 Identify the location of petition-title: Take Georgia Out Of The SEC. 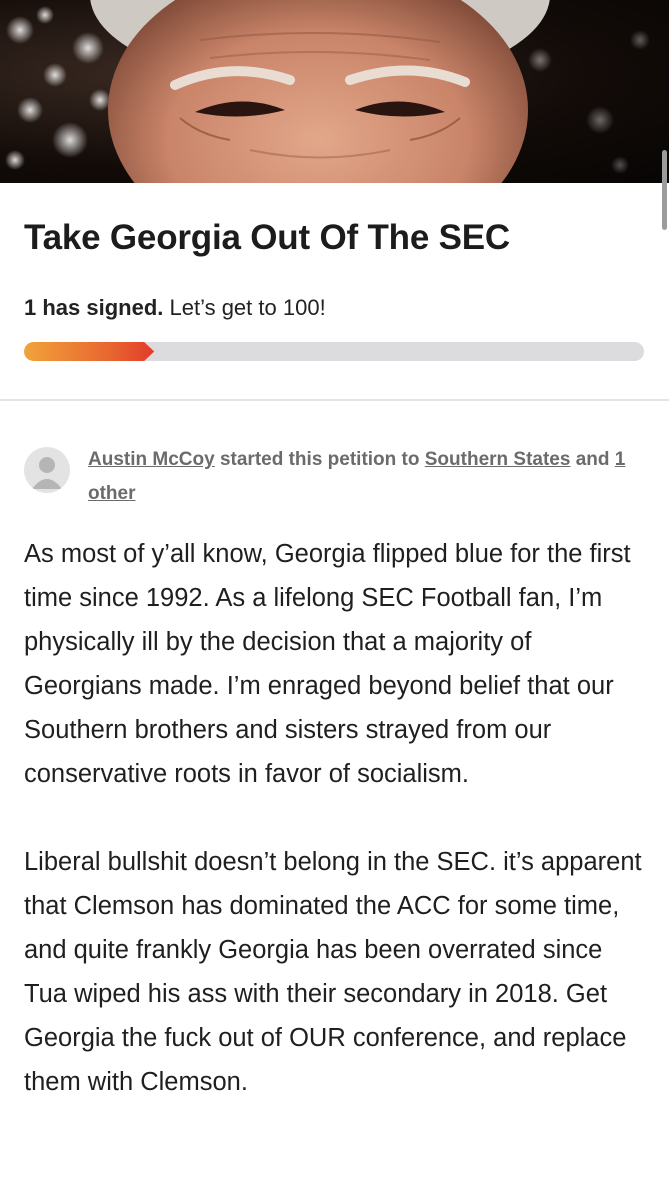
(267, 237).